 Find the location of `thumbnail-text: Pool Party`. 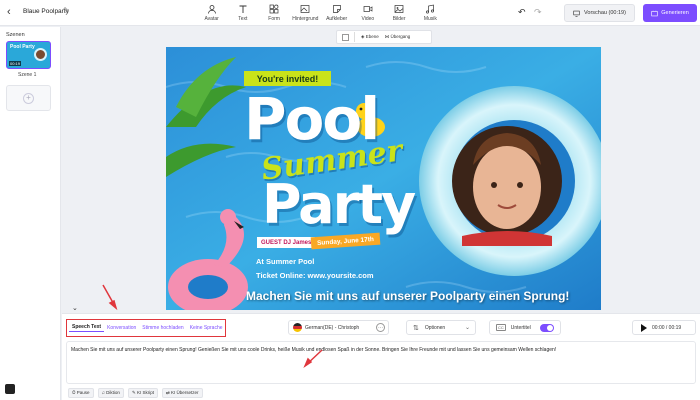

thumbnail-text: Pool Party is located at coordinates (22, 47).